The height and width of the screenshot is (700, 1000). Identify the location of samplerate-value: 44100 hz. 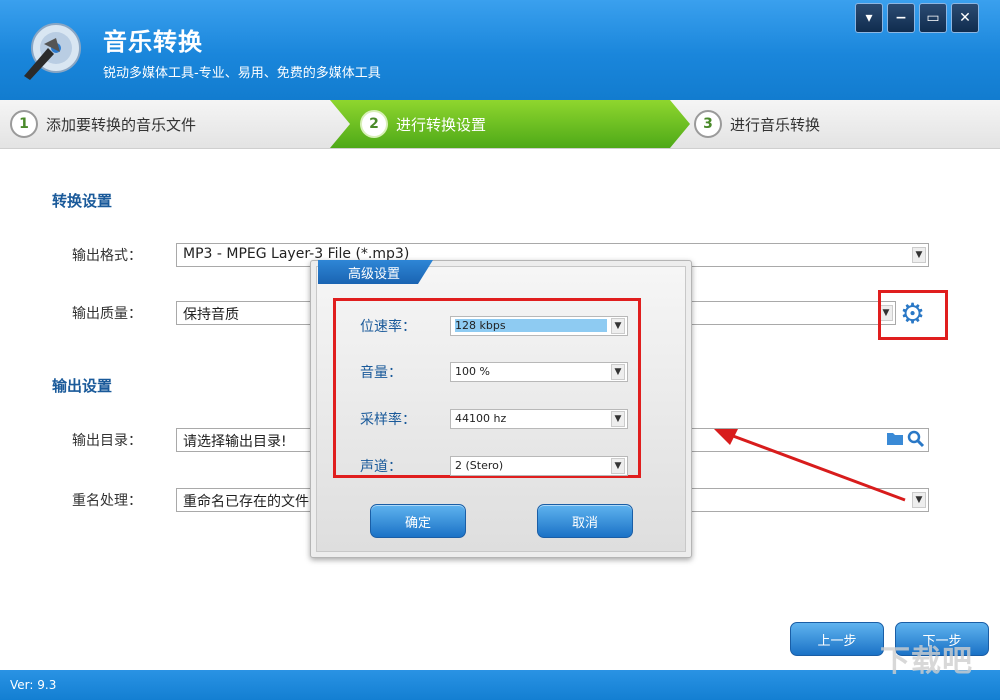
(481, 418).